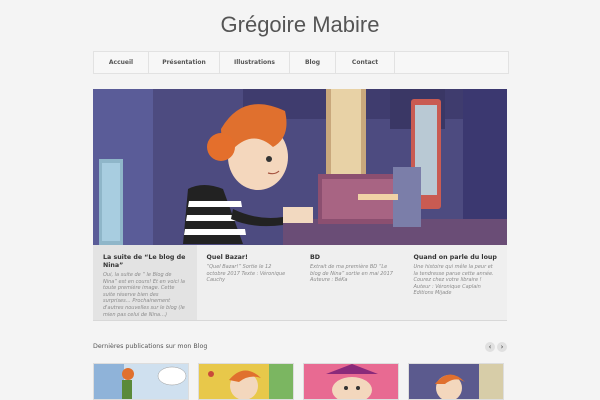 The image size is (600, 400). What do you see at coordinates (365, 62) in the screenshot?
I see `nav-item-contact: Contact` at bounding box center [365, 62].